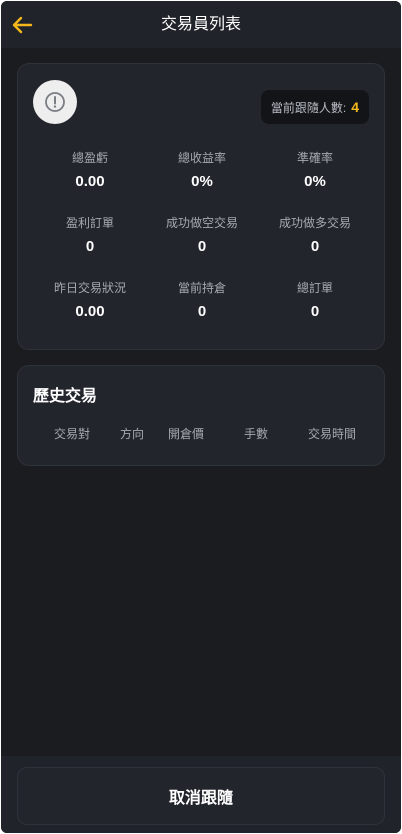 The image size is (402, 834). Describe the element at coordinates (314, 288) in the screenshot. I see `stat-label: 總訂單` at that location.